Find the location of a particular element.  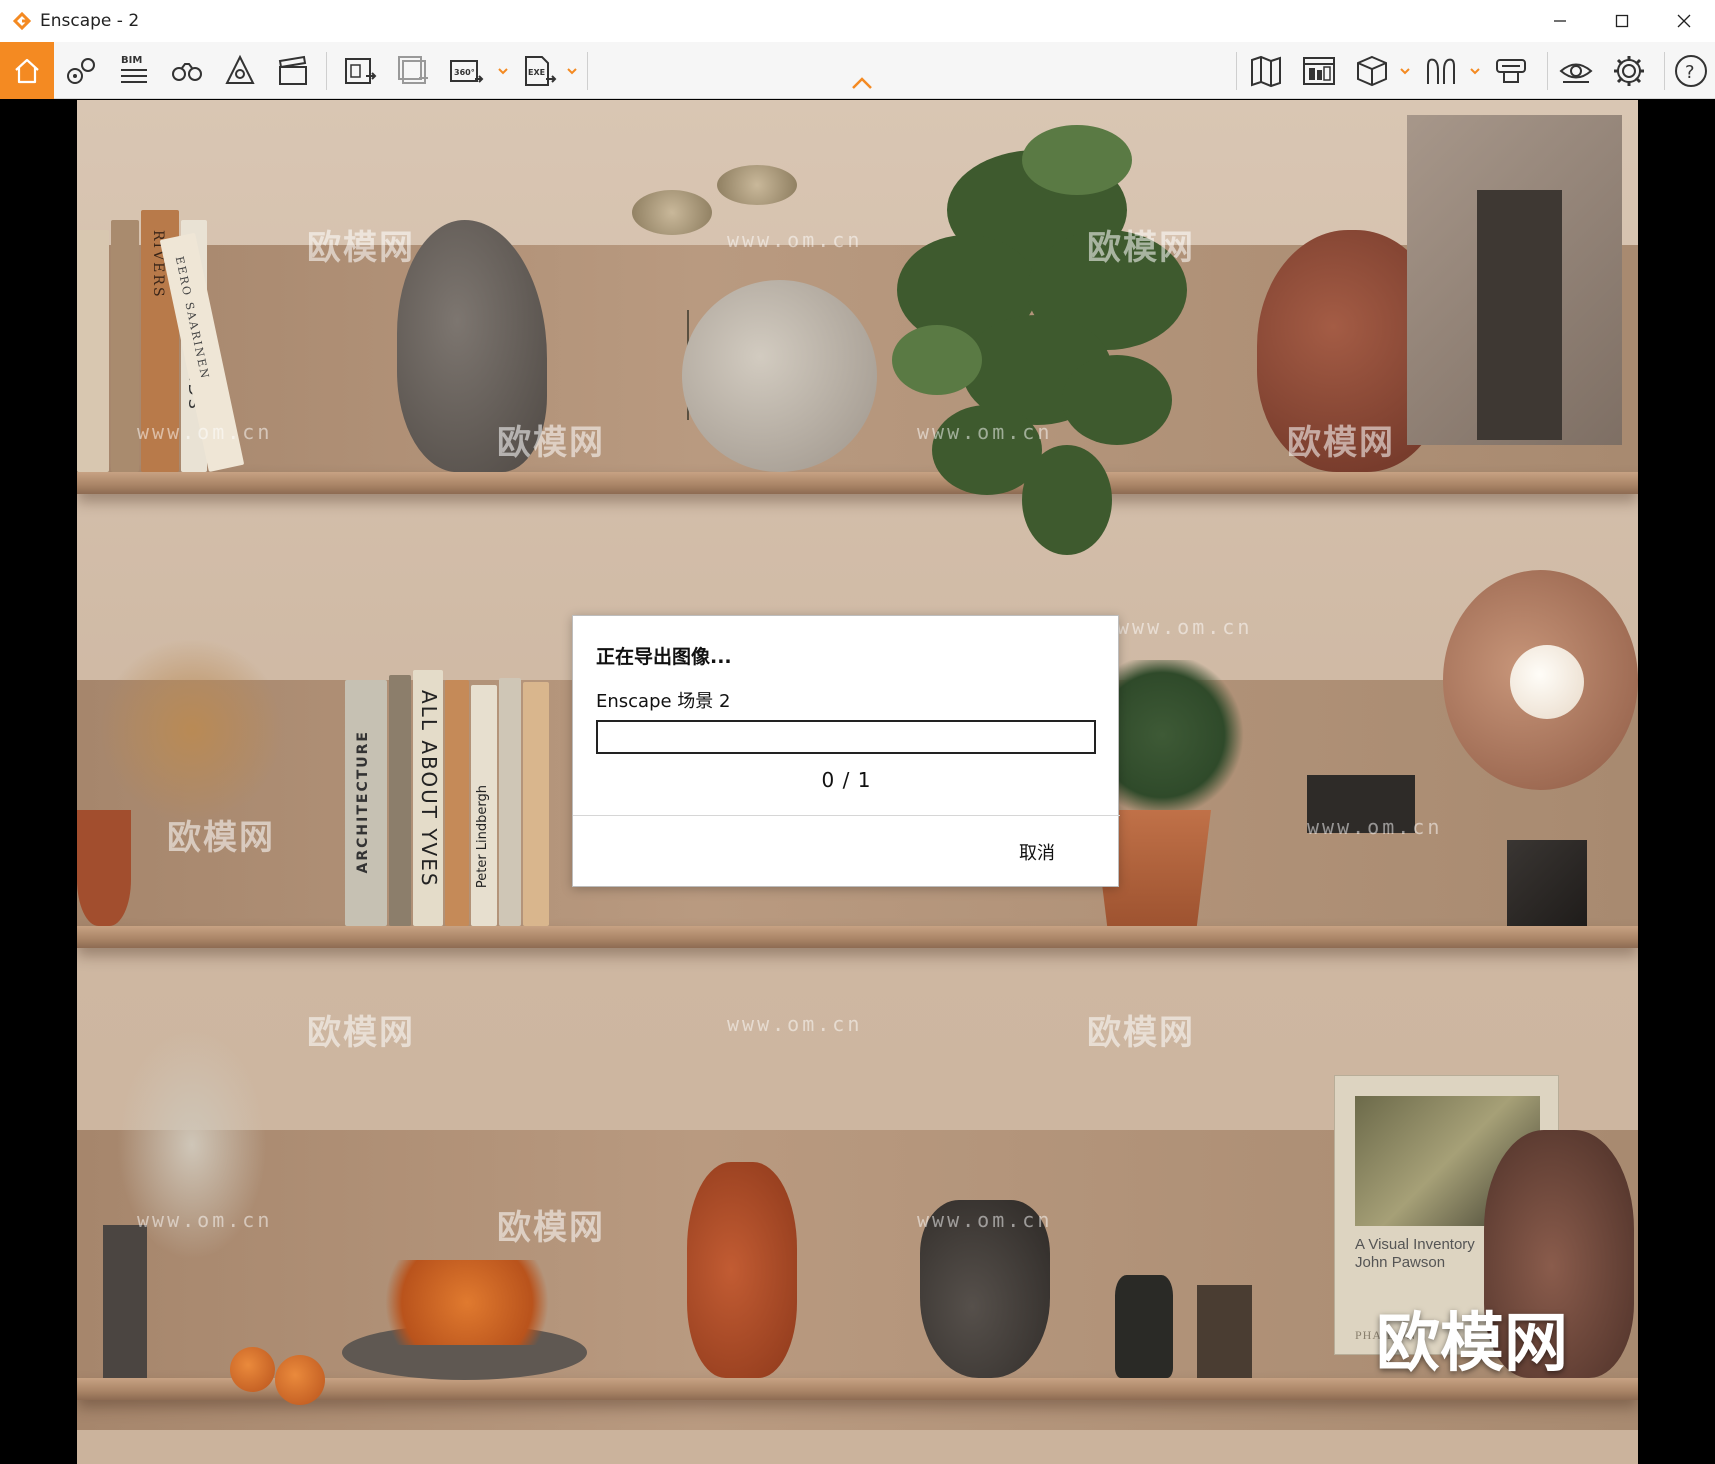

panorama-dropdown-icon is located at coordinates (503, 71).